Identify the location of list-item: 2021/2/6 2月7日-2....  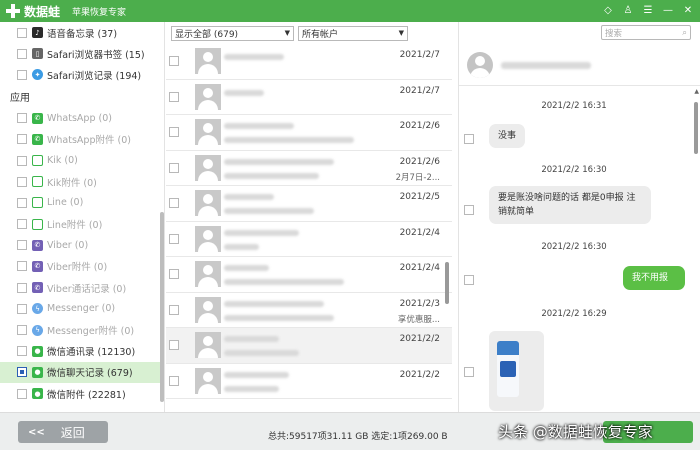
(309, 168).